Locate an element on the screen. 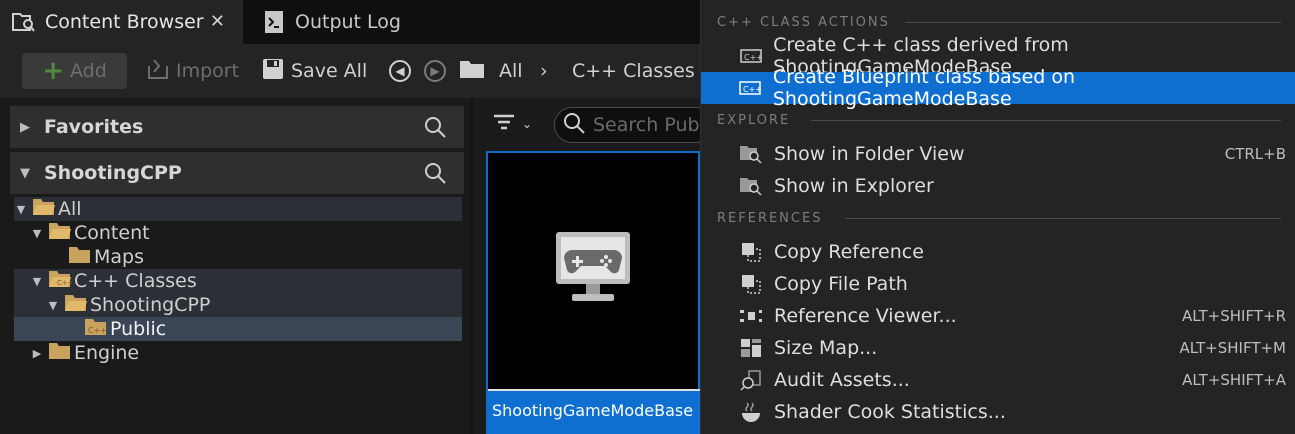  menu-item-label: Show in Explorer is located at coordinates (854, 186).